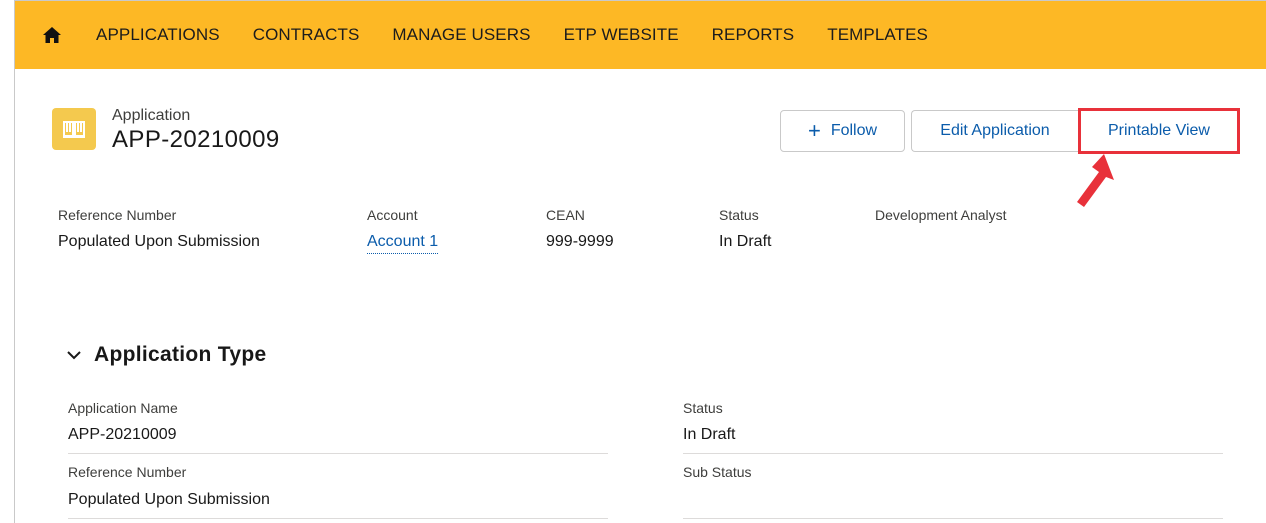  Describe the element at coordinates (877, 35) in the screenshot. I see `nav-templates: TEMPLATES` at that location.